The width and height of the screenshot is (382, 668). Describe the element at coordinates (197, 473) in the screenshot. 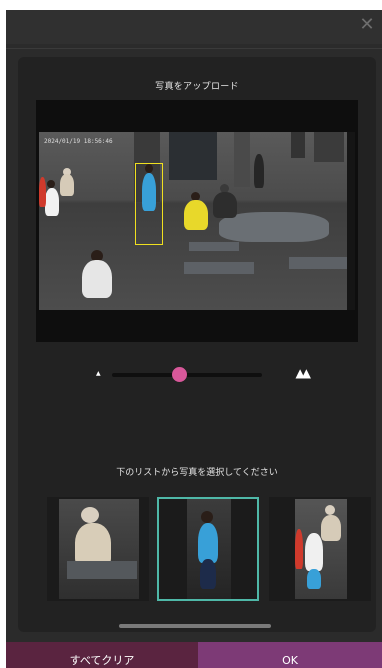

I see `instruction-text: 下のリストから写真を選択してください` at that location.